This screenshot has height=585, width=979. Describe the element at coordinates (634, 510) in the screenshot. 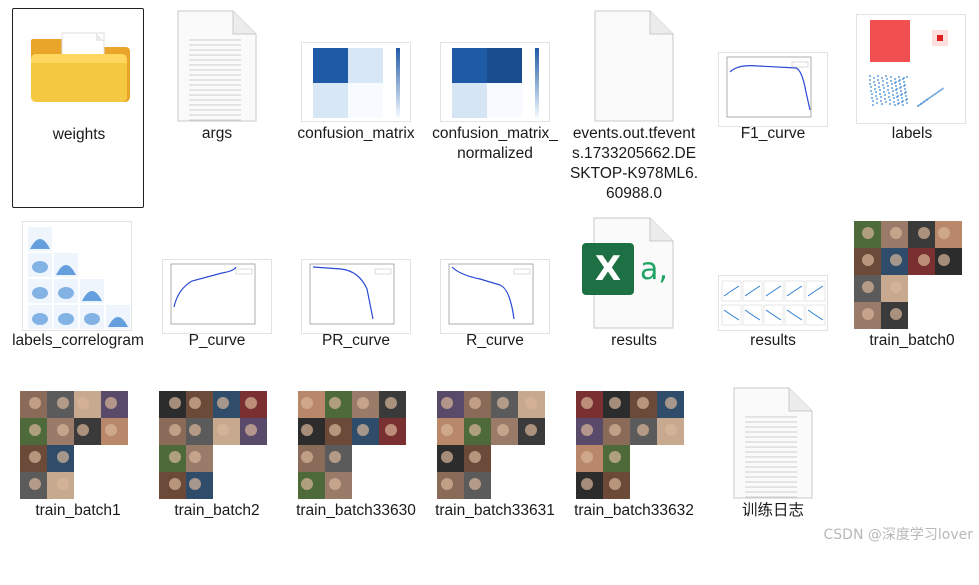

I see `file-label: train_batch33632` at that location.